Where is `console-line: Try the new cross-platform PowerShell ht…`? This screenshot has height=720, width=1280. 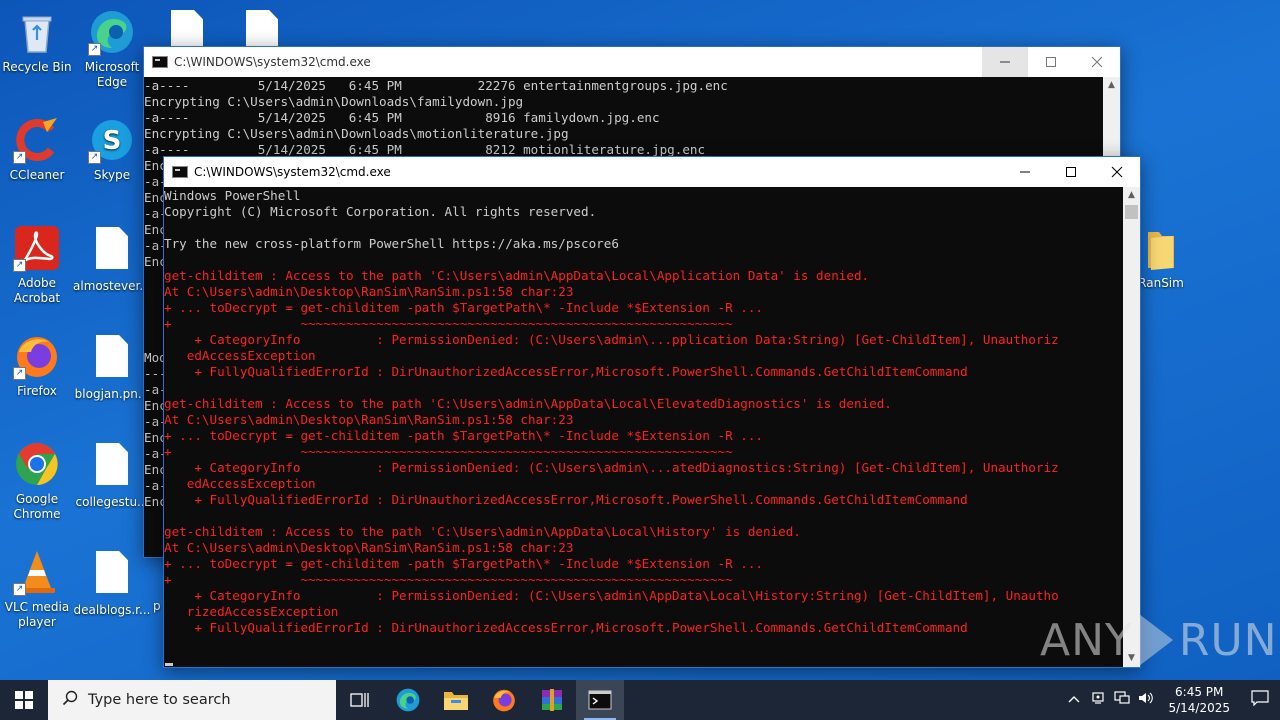
console-line: Try the new cross-platform PowerShell ht… is located at coordinates (391, 243).